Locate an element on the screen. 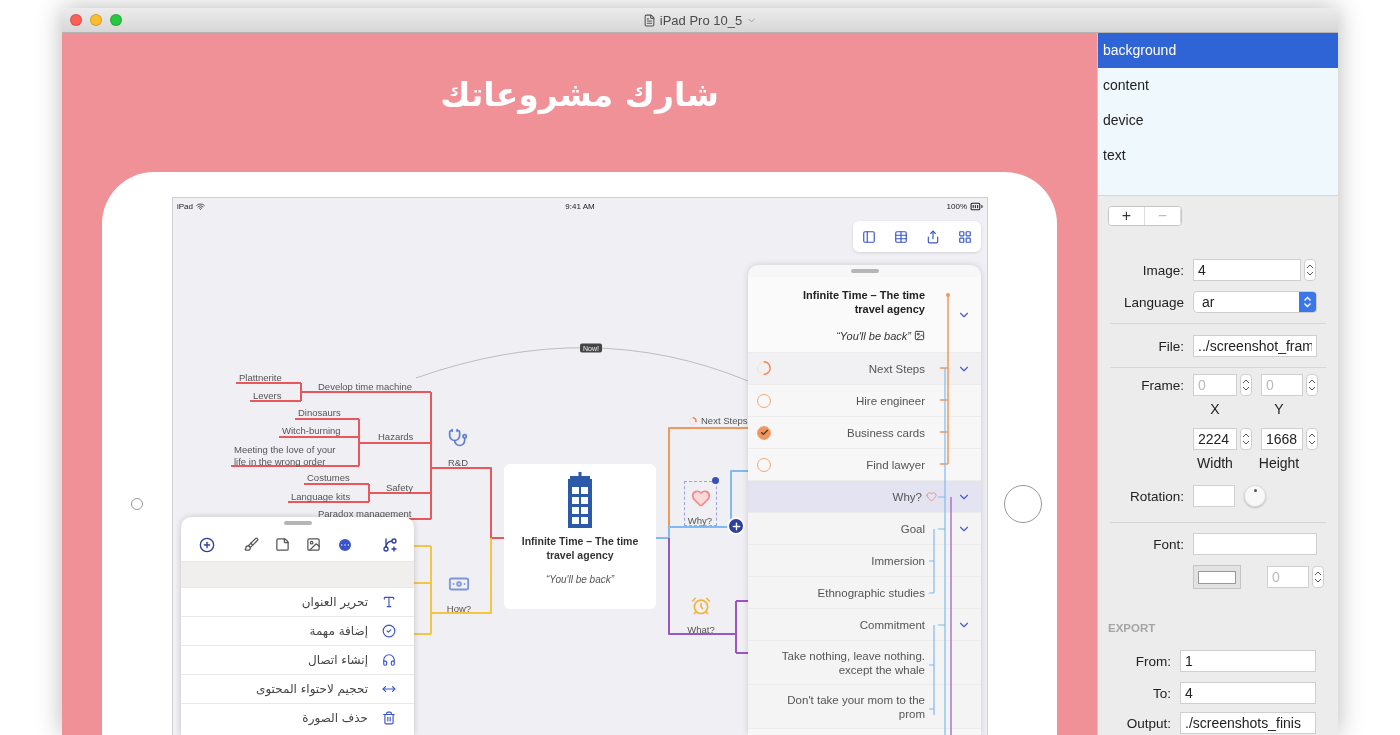 The image size is (1400, 735). outline-text: Immersion is located at coordinates (898, 560).